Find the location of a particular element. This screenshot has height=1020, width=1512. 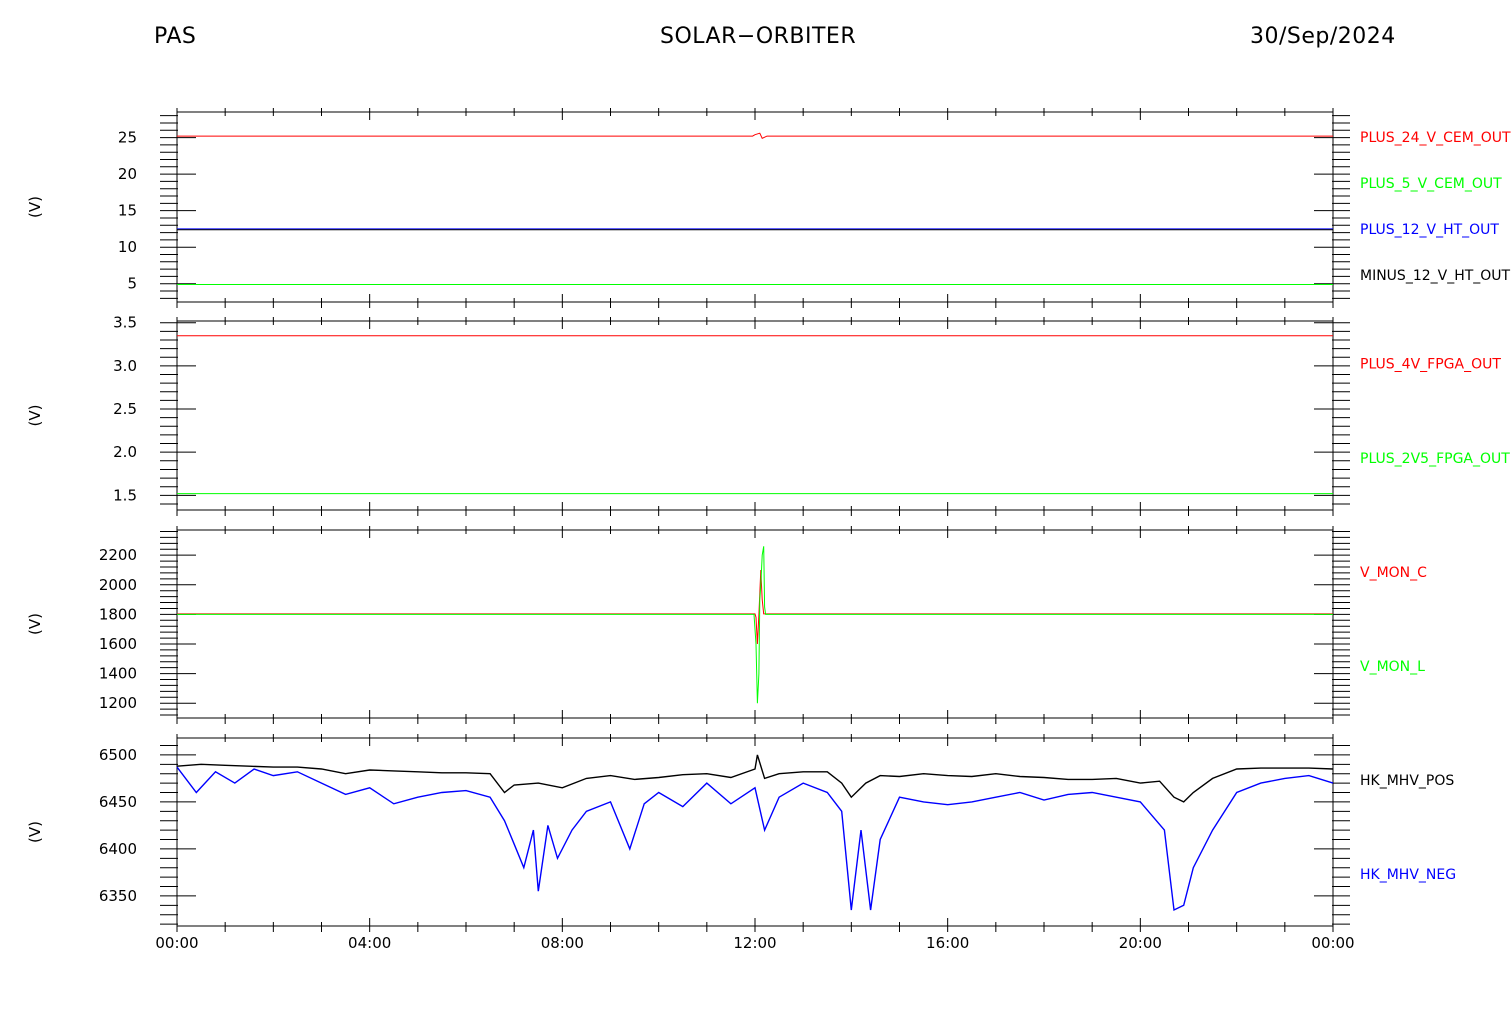

xtick-label-3: 12:00 is located at coordinates (754, 943).